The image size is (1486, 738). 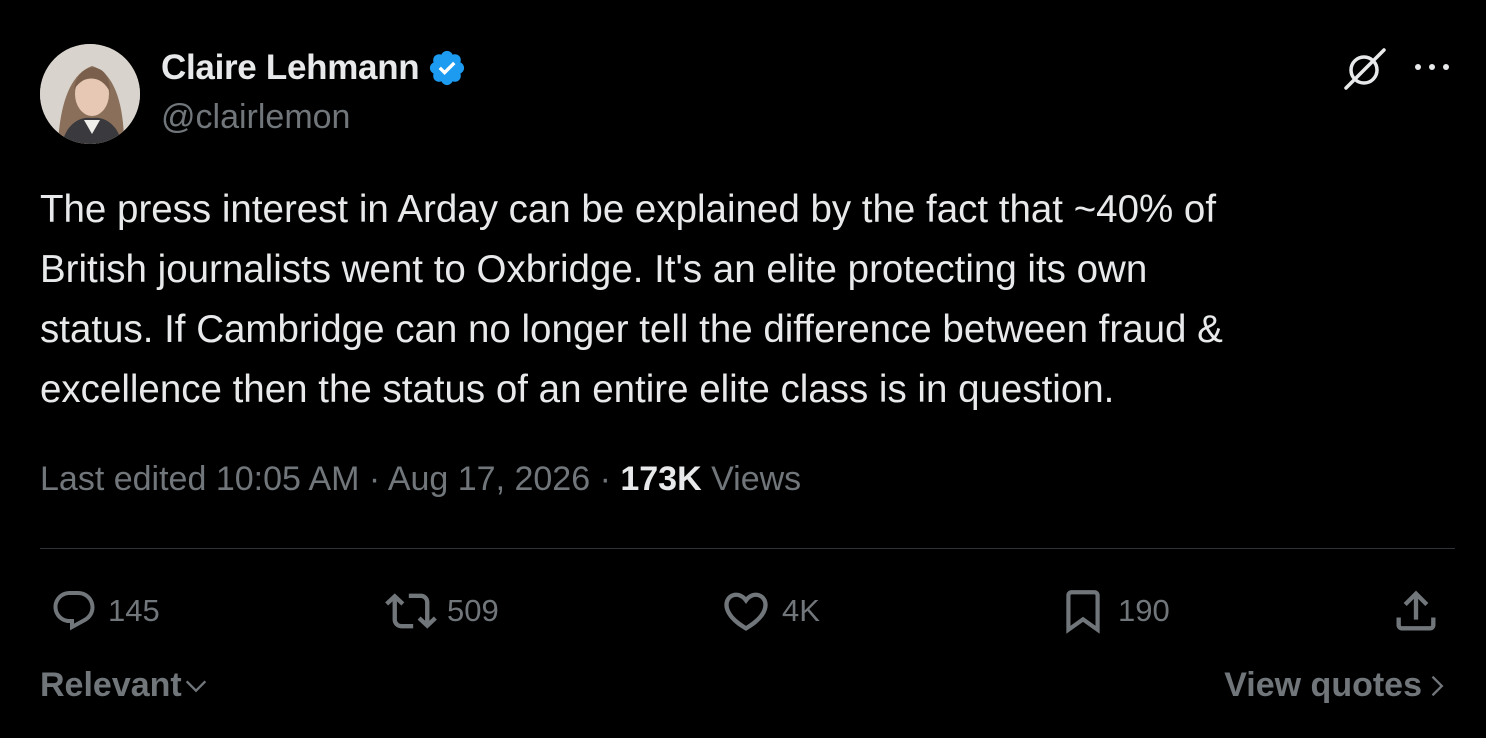 I want to click on share-button, so click(x=1416, y=611).